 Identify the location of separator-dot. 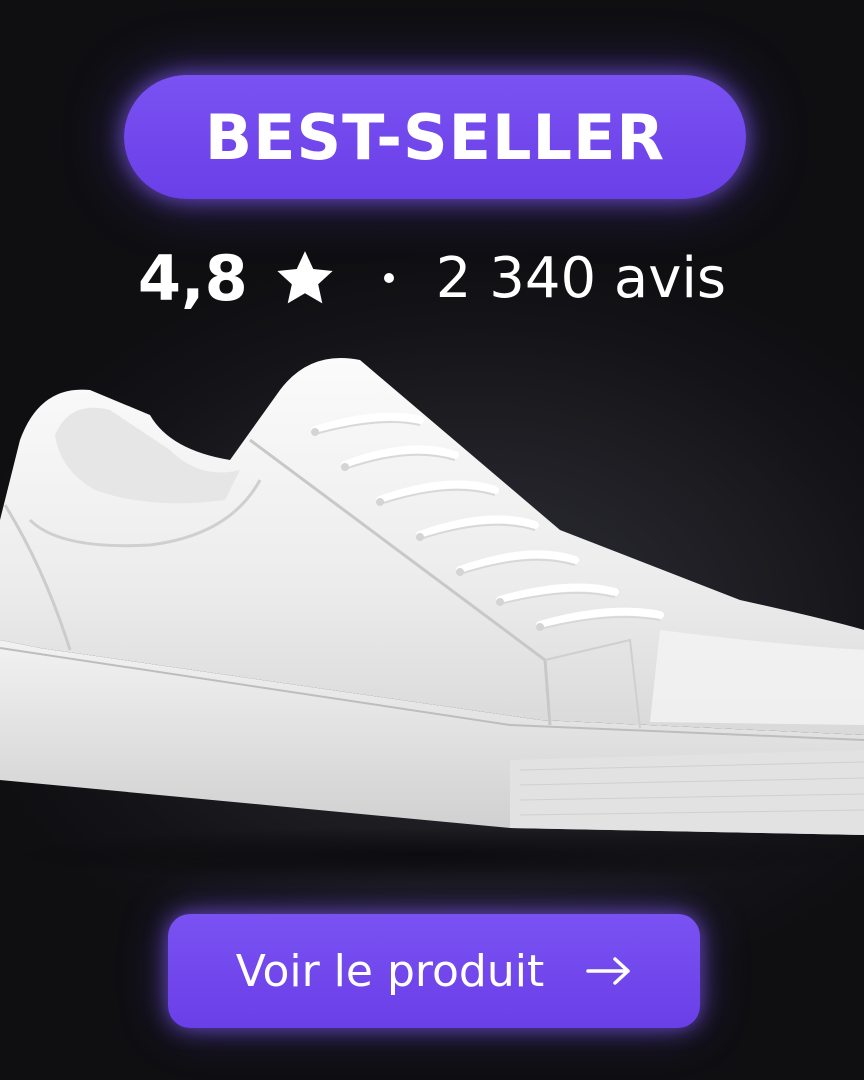
(388, 278).